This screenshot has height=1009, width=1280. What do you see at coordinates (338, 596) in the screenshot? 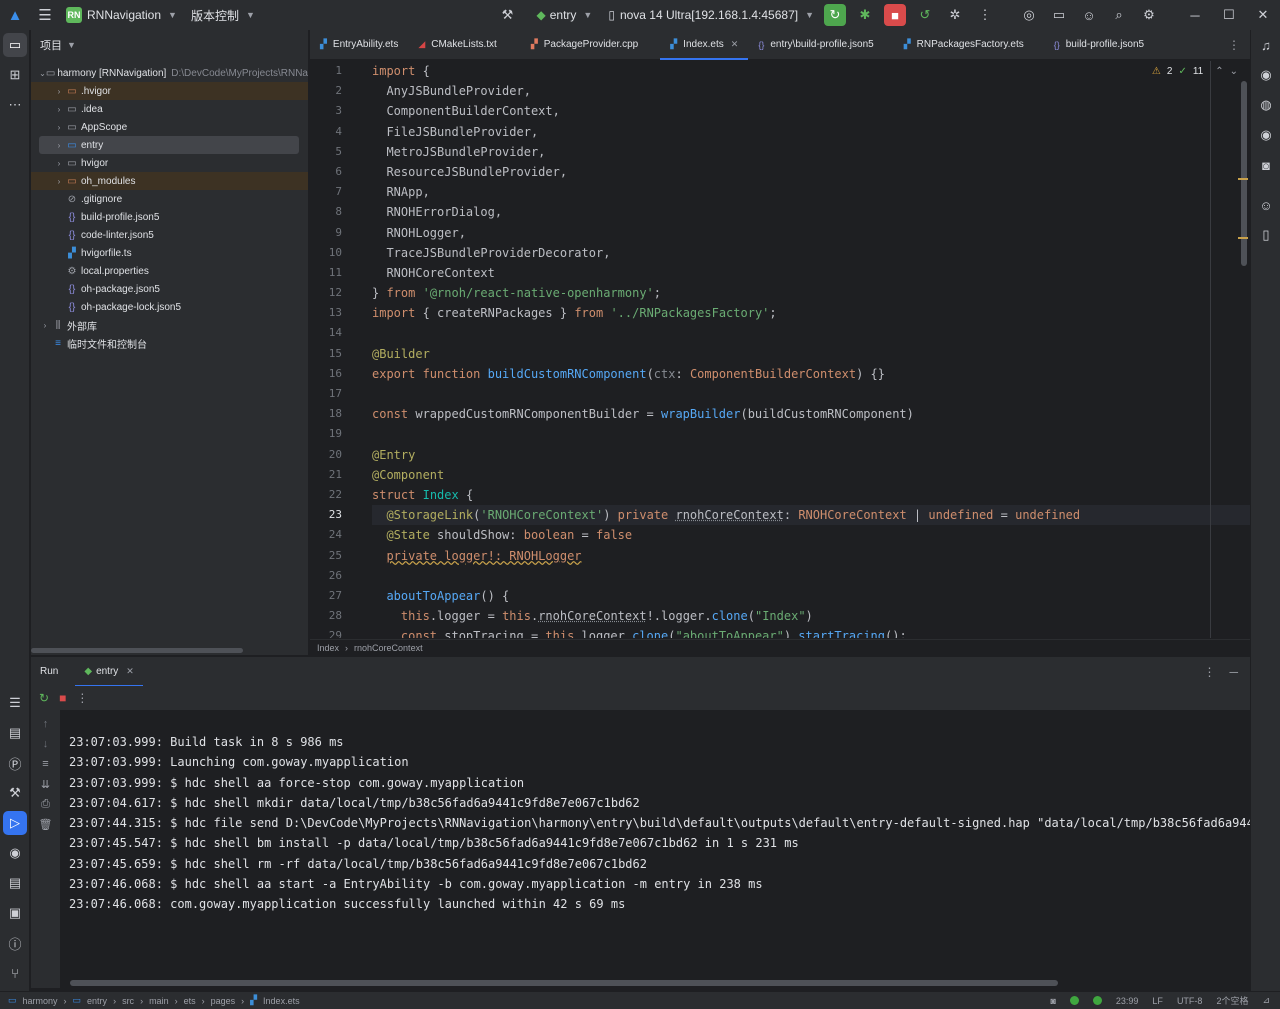
I see `line-number: 27` at bounding box center [338, 596].